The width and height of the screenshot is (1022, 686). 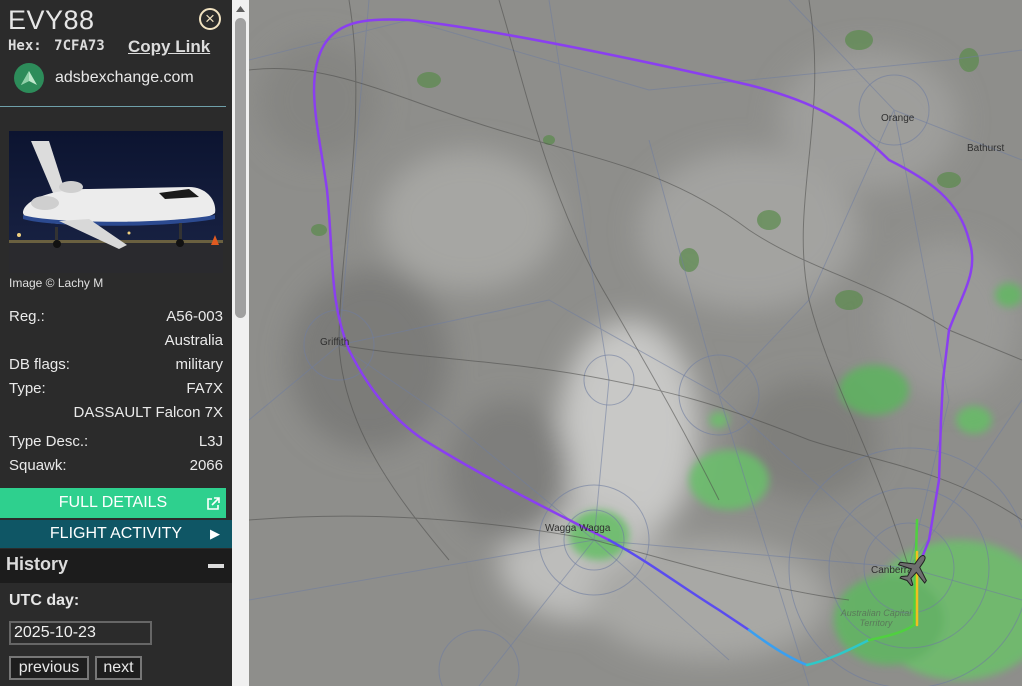 I want to click on reg-value: A56-003, so click(x=194, y=316).